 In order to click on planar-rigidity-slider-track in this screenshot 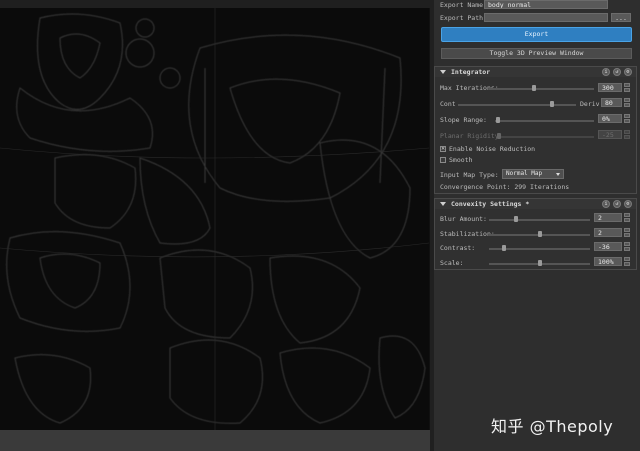, I will do `click(545, 137)`.